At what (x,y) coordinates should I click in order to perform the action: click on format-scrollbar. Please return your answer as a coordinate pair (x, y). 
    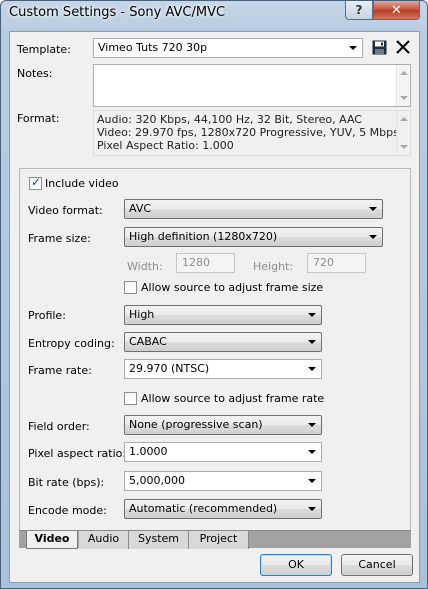
    Looking at the image, I should click on (403, 133).